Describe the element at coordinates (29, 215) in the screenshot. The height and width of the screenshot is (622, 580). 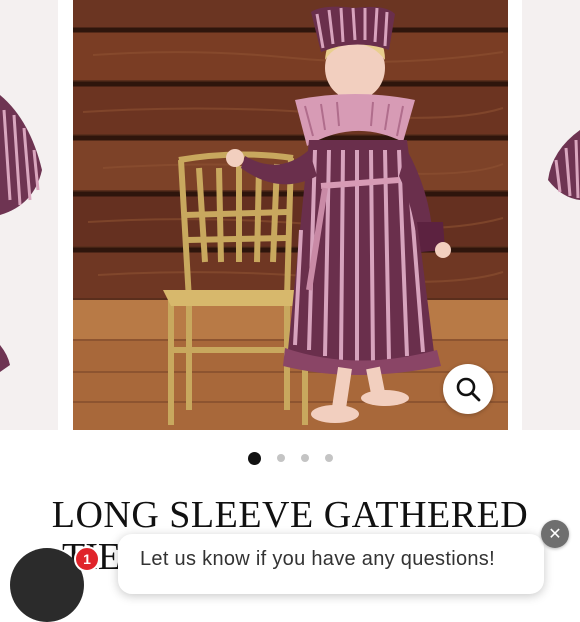
I see `previous-slide-peek` at that location.